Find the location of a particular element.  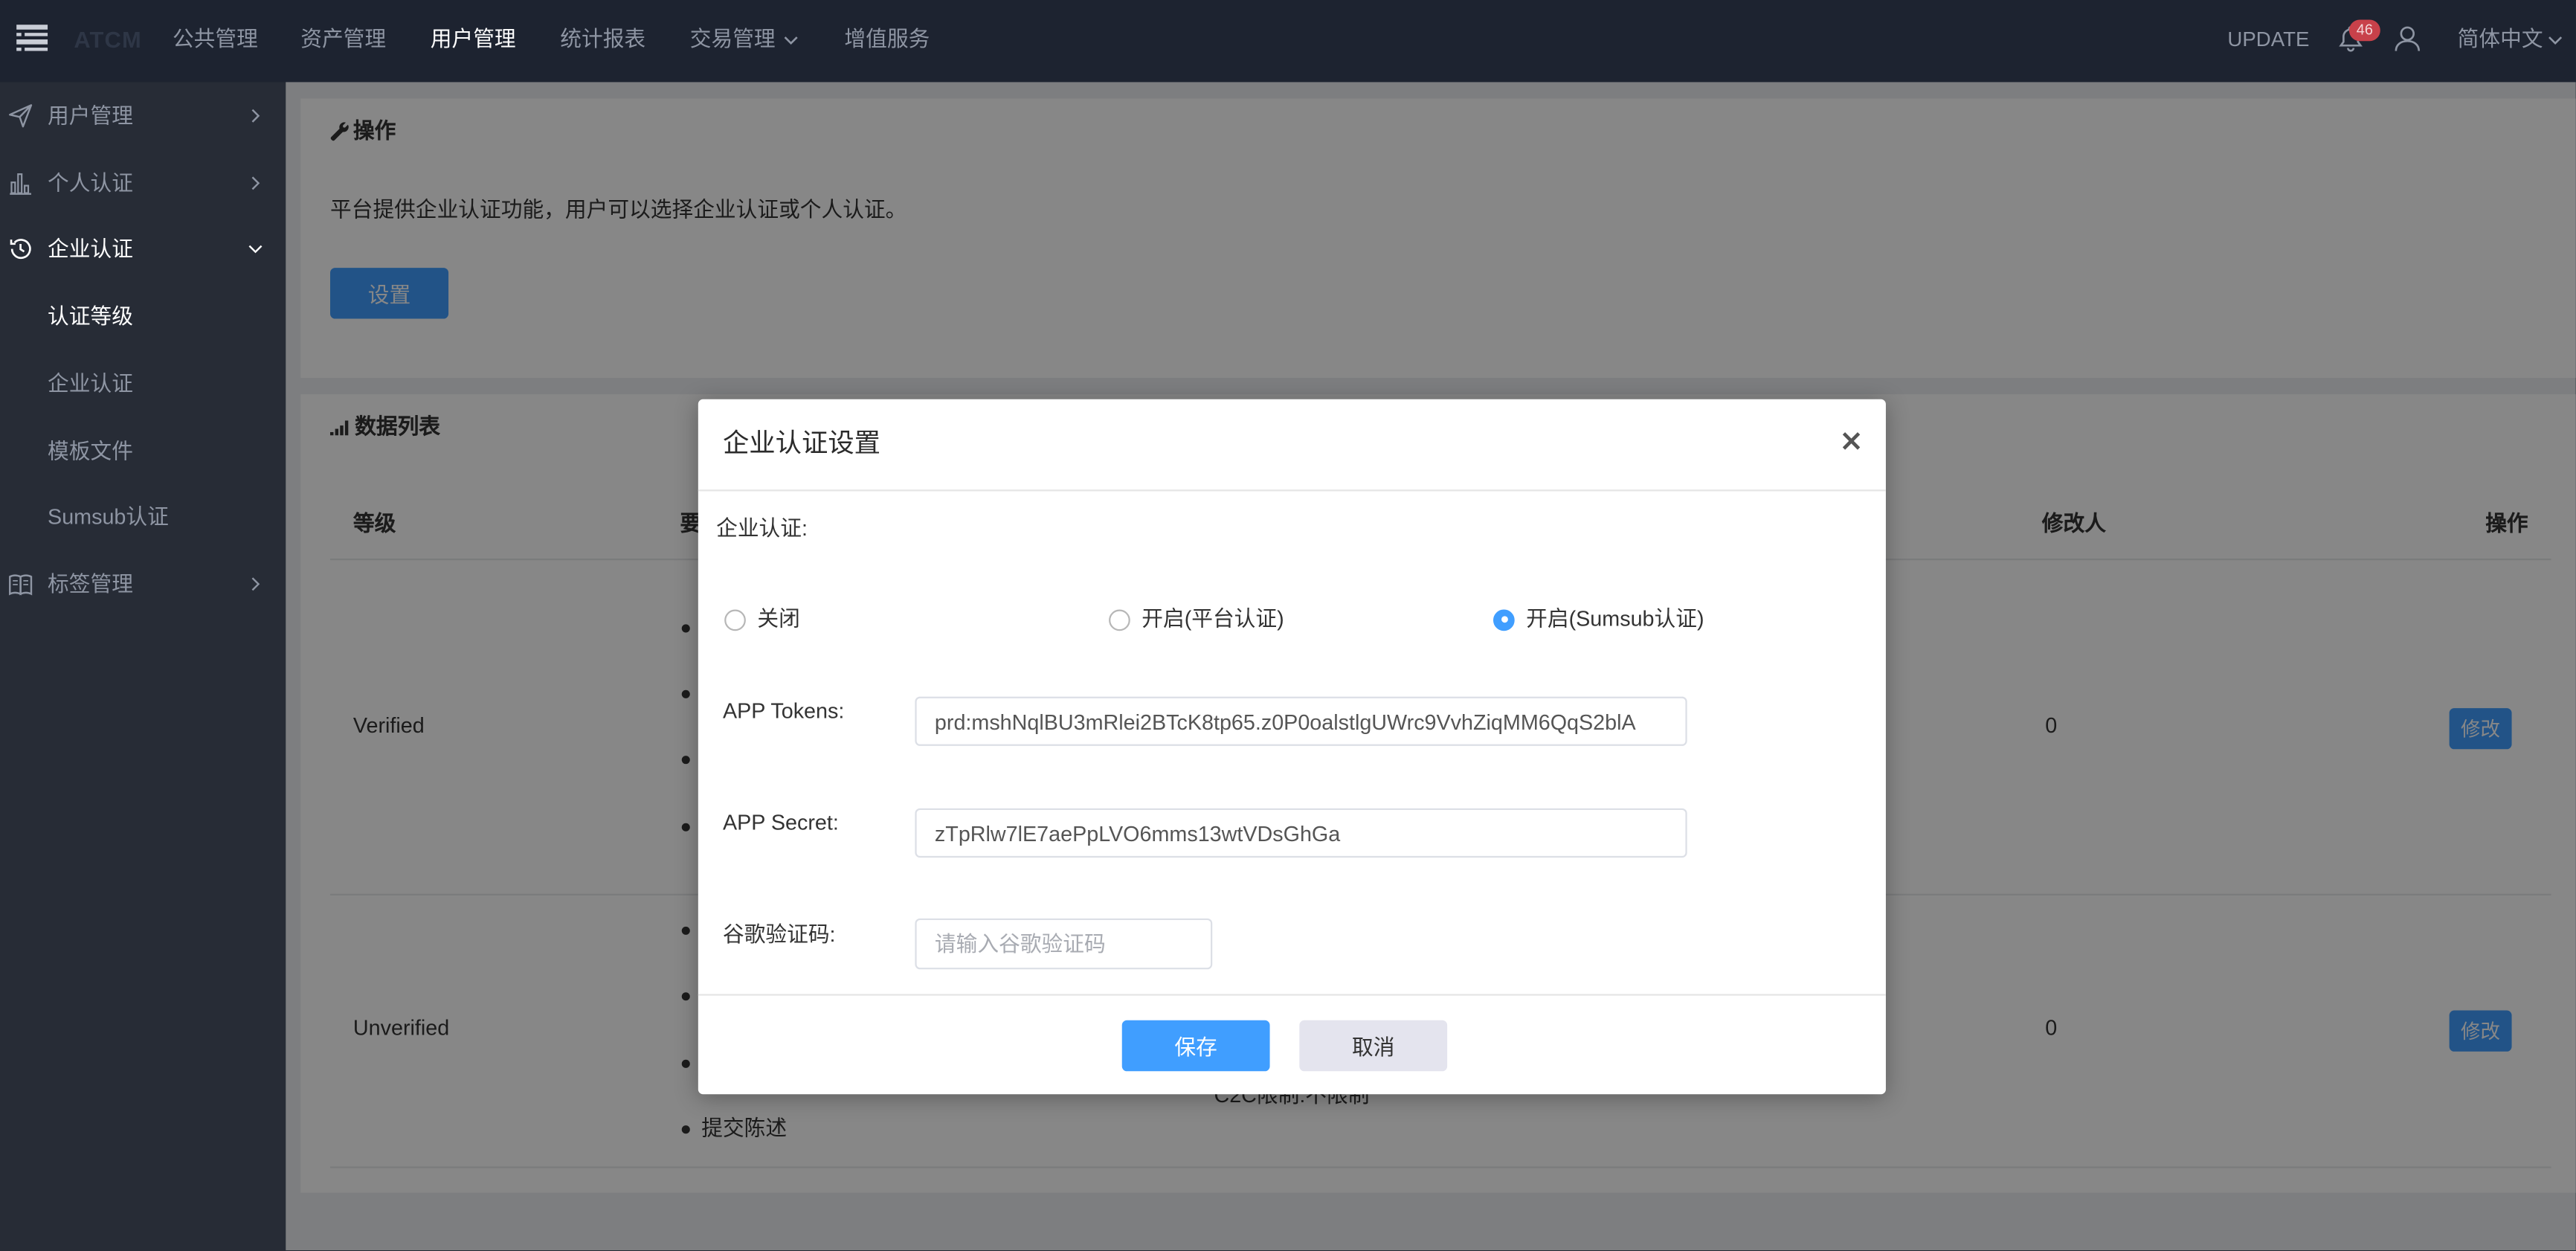

radio-sumsub-auth: 开启(Sumsub认证) is located at coordinates (1608, 619).